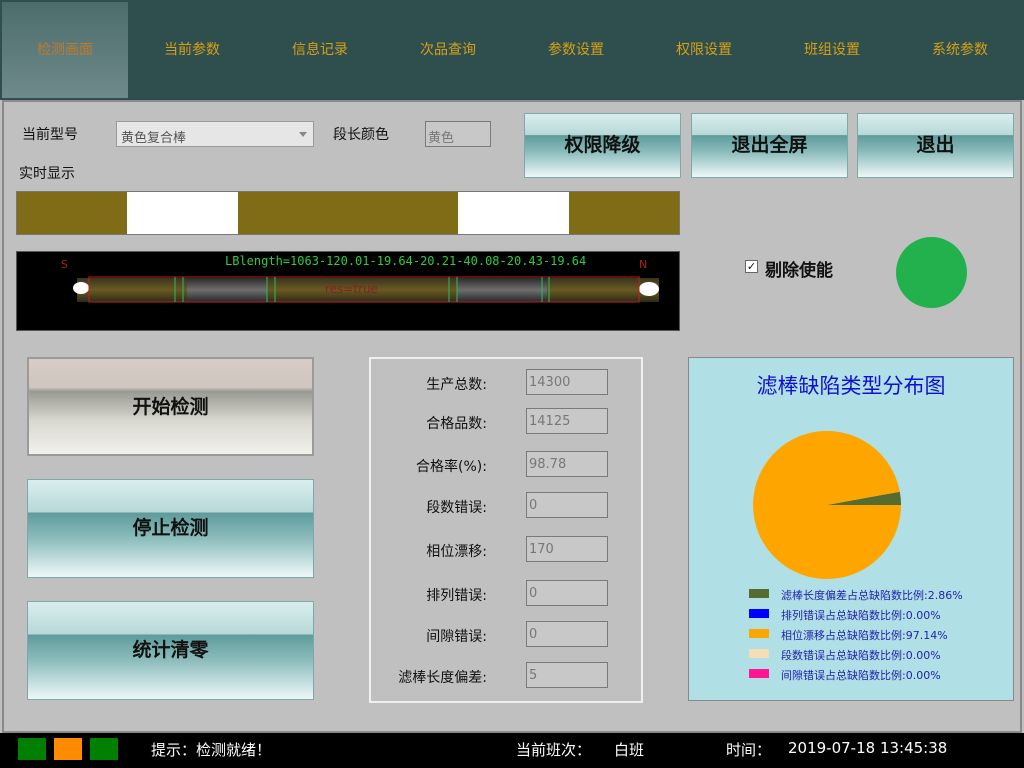 The width and height of the screenshot is (1024, 768). Describe the element at coordinates (456, 596) in the screenshot. I see `stat-arrangement-error-label: 排列错误:` at that location.